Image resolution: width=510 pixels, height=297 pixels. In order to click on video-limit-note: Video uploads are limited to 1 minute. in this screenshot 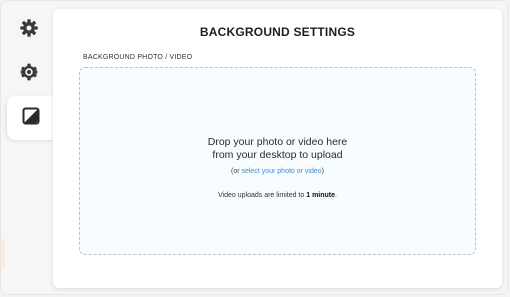, I will do `click(277, 195)`.